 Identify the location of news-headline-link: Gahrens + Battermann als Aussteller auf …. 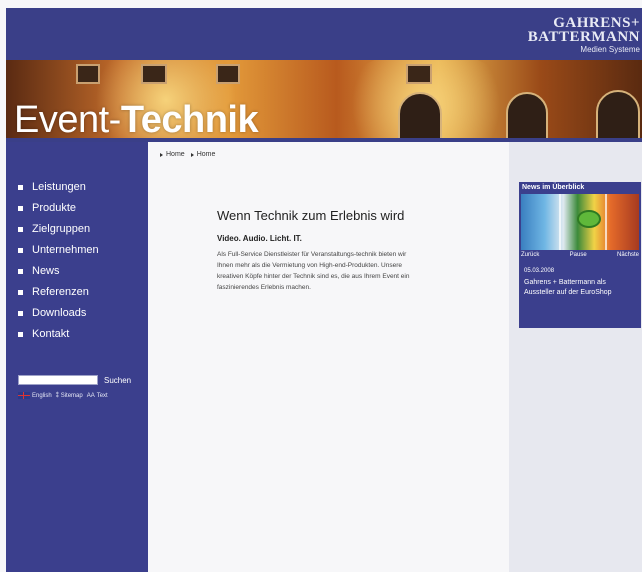
(580, 288).